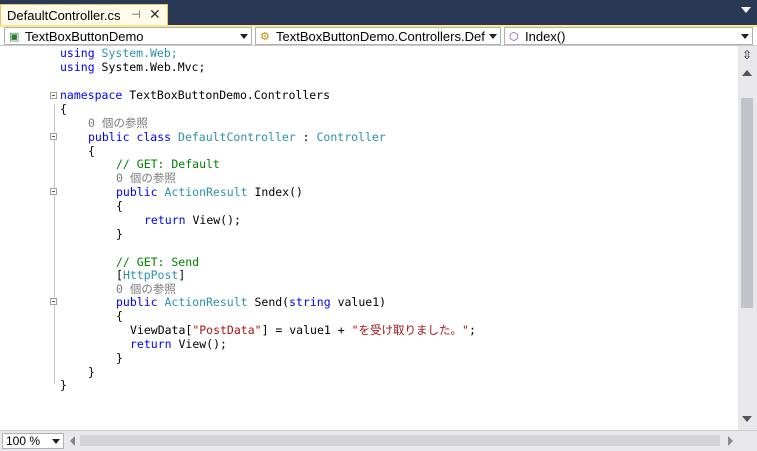 The height and width of the screenshot is (451, 757). I want to click on pin-icon: ⊣, so click(136, 14).